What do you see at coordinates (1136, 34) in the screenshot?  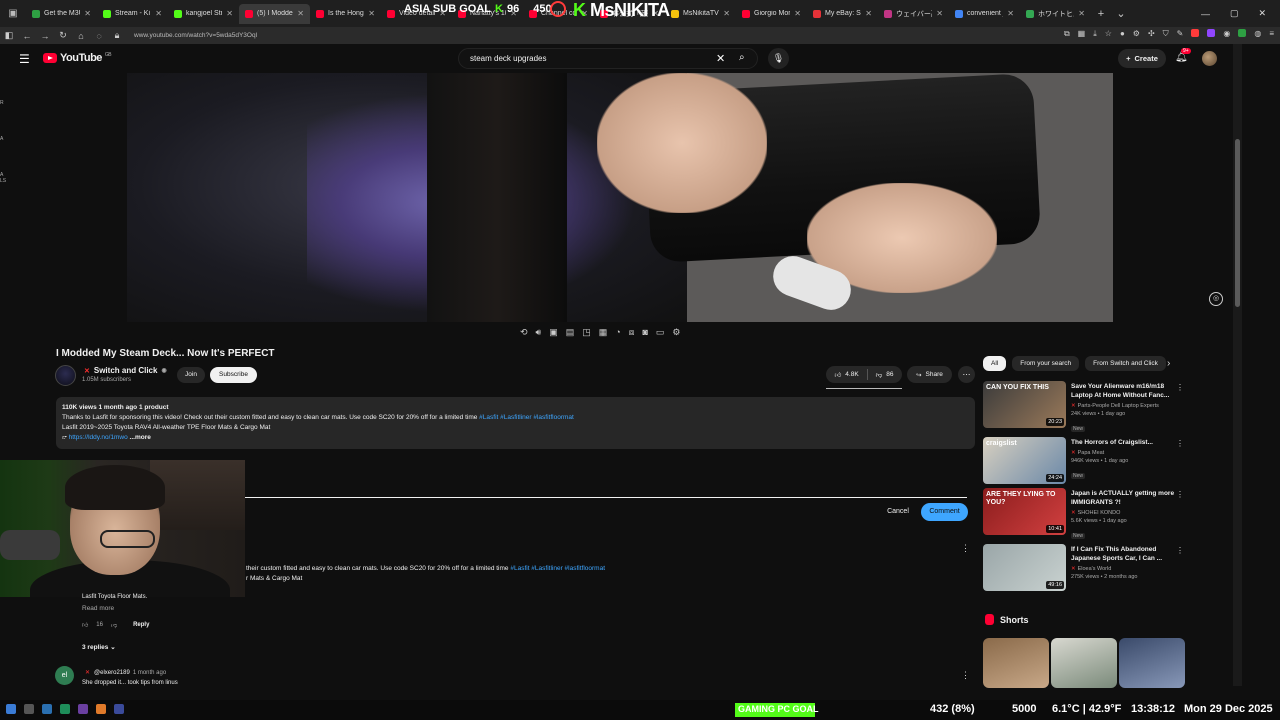 I see `ext-gear-icon: ⚙` at bounding box center [1136, 34].